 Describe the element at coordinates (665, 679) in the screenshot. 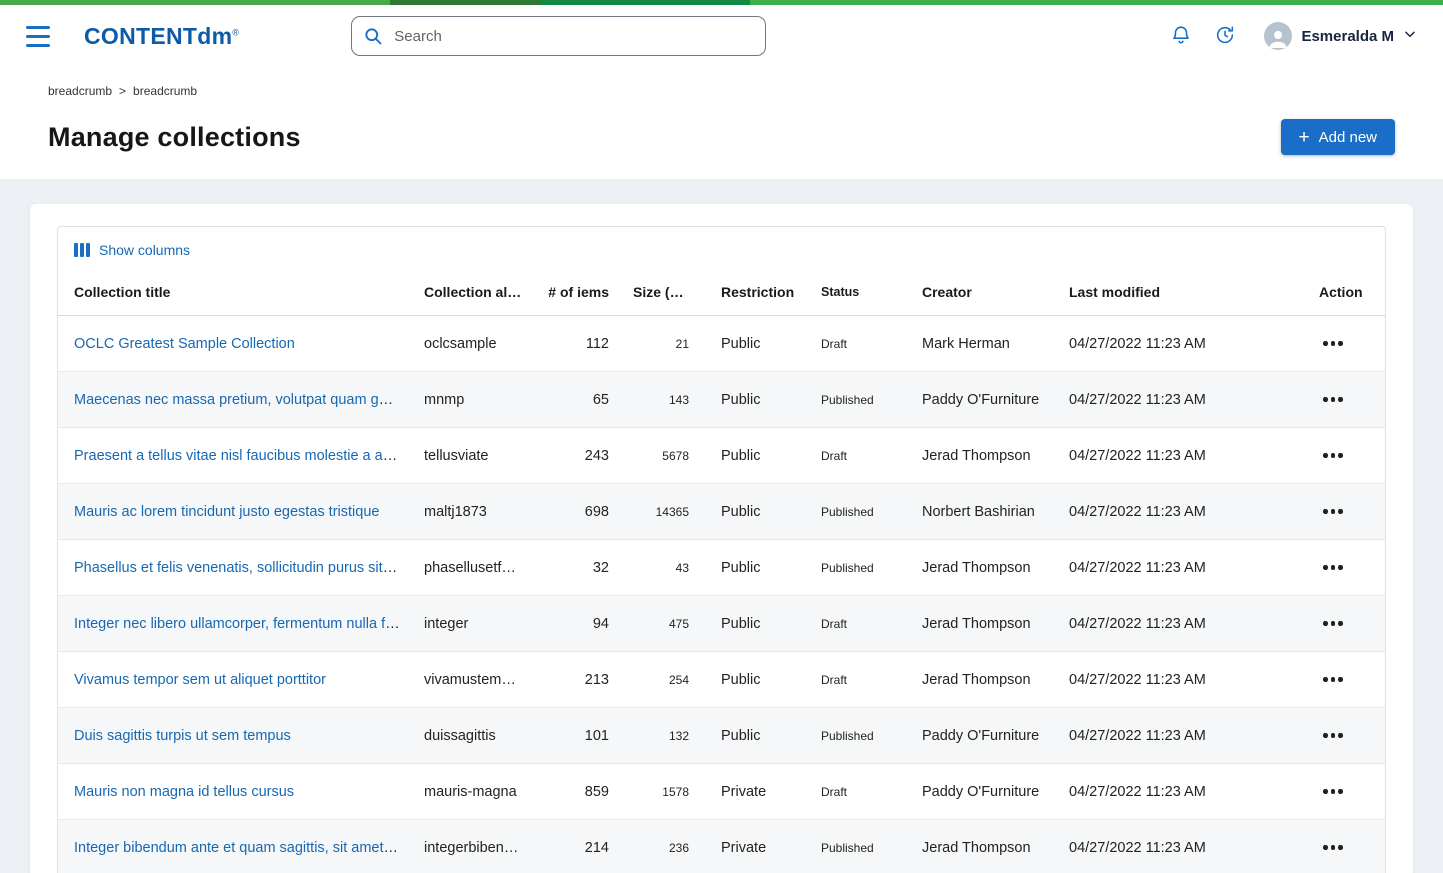

I see `size-cell: 254` at that location.